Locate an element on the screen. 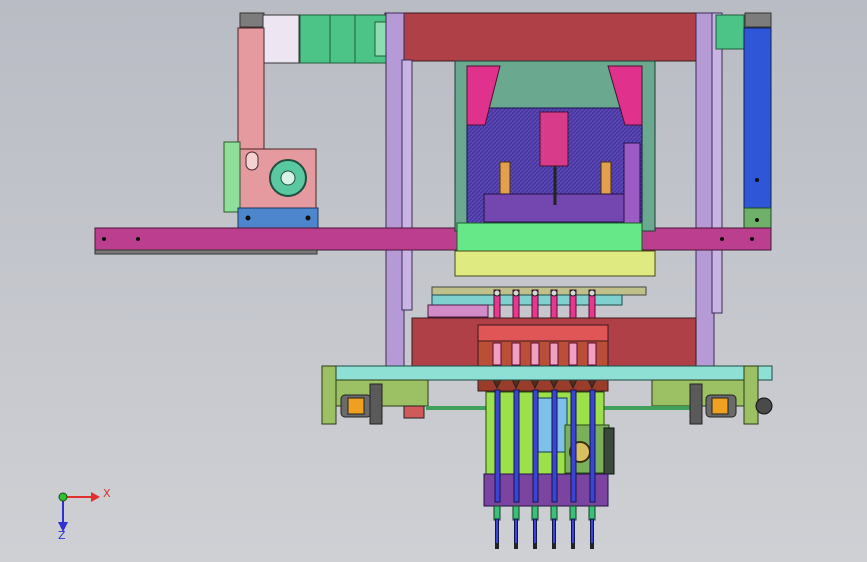  long-bar is located at coordinates (433, 241).